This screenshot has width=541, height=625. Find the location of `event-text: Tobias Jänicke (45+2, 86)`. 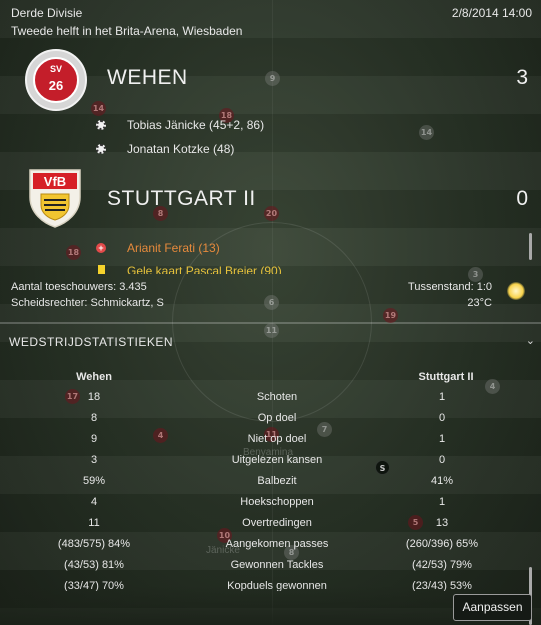

event-text: Tobias Jänicke (45+2, 86) is located at coordinates (195, 125).